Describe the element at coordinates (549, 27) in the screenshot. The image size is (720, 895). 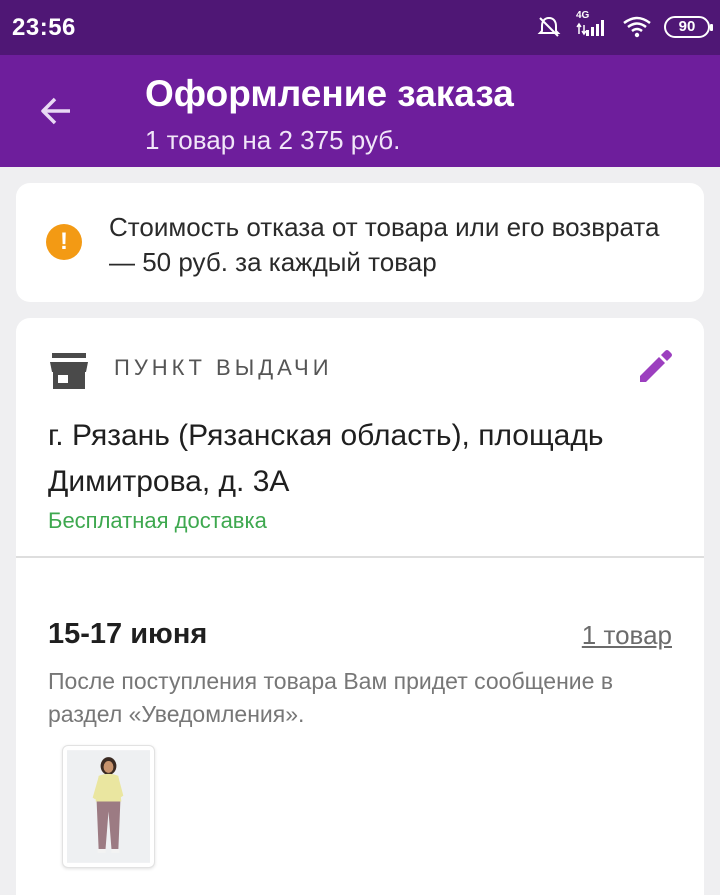
I see `alarm-off-icon` at that location.